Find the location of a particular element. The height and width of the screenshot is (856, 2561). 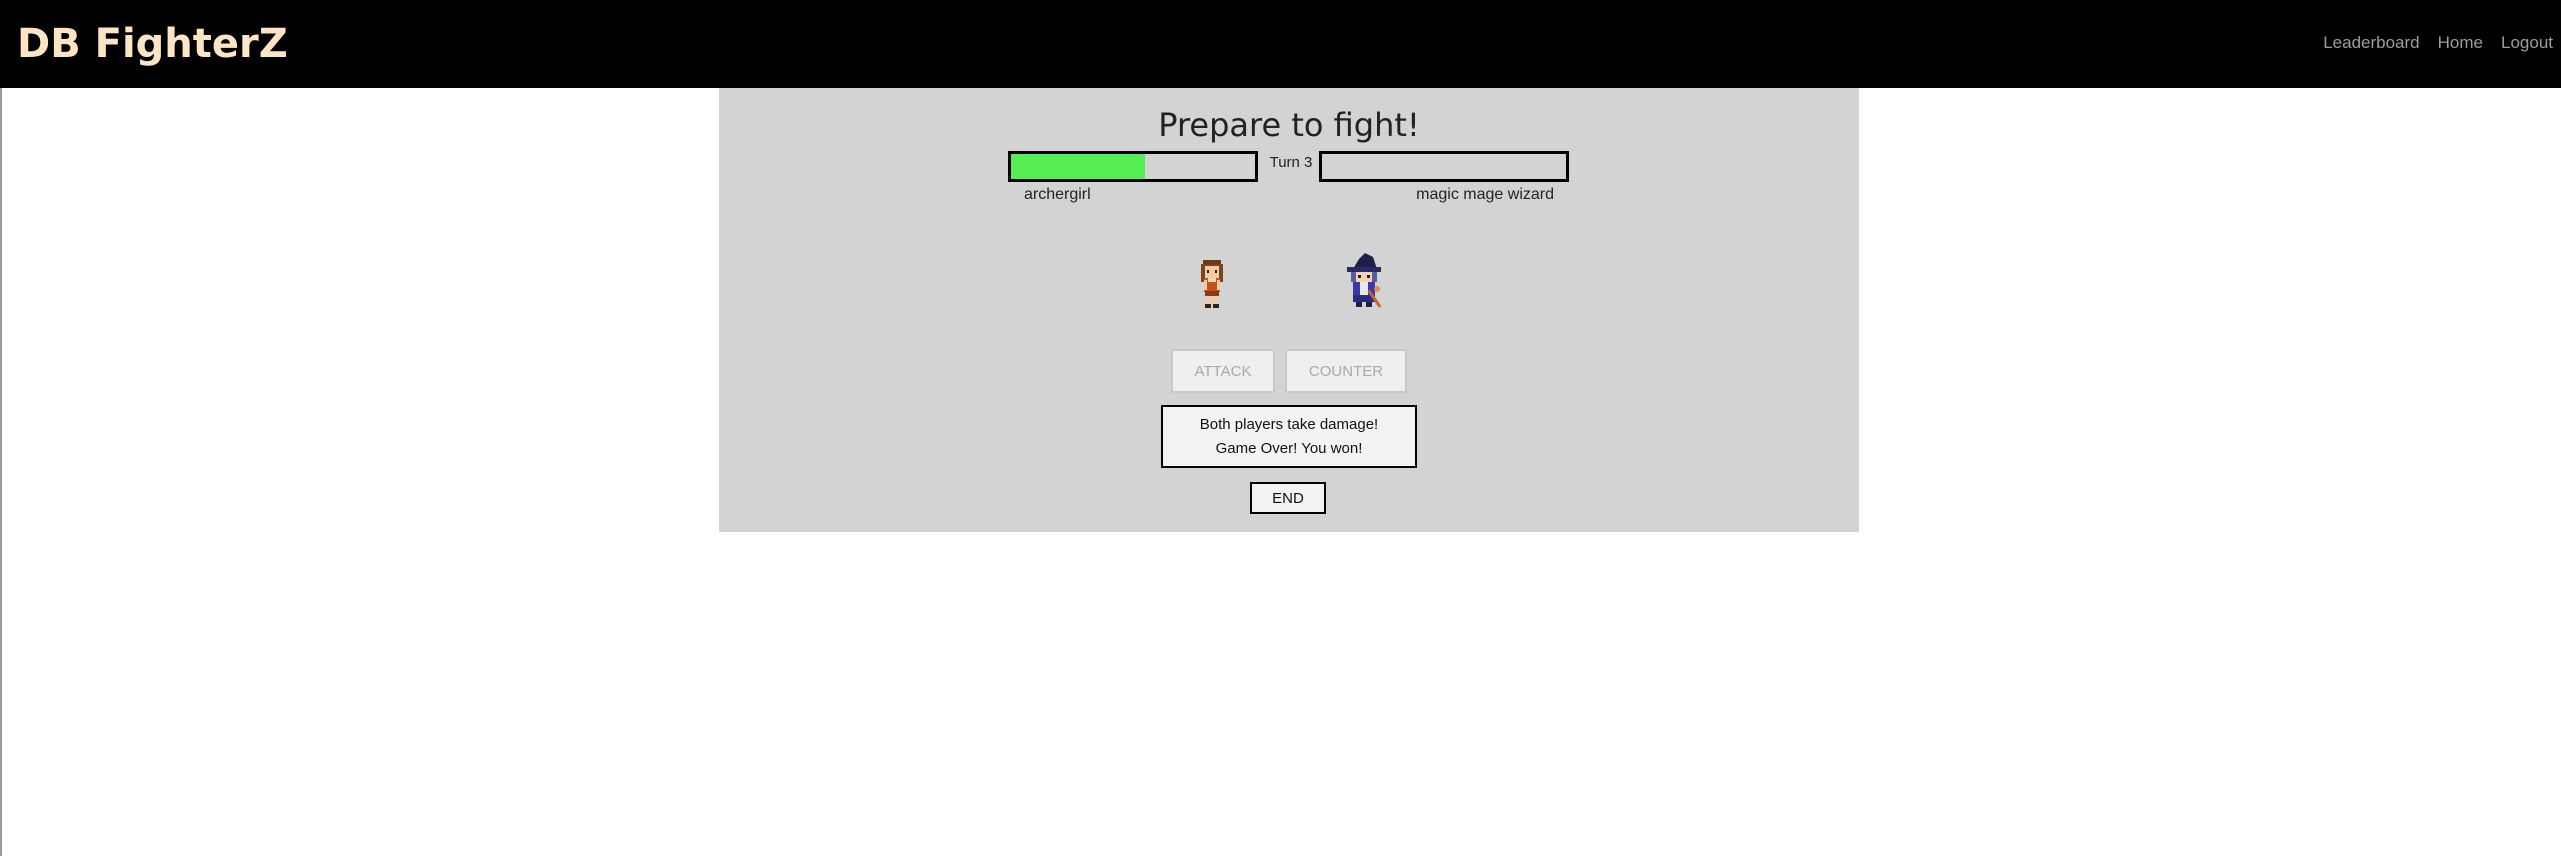

action-buttons: ATTACK COUNTER is located at coordinates (1289, 371).